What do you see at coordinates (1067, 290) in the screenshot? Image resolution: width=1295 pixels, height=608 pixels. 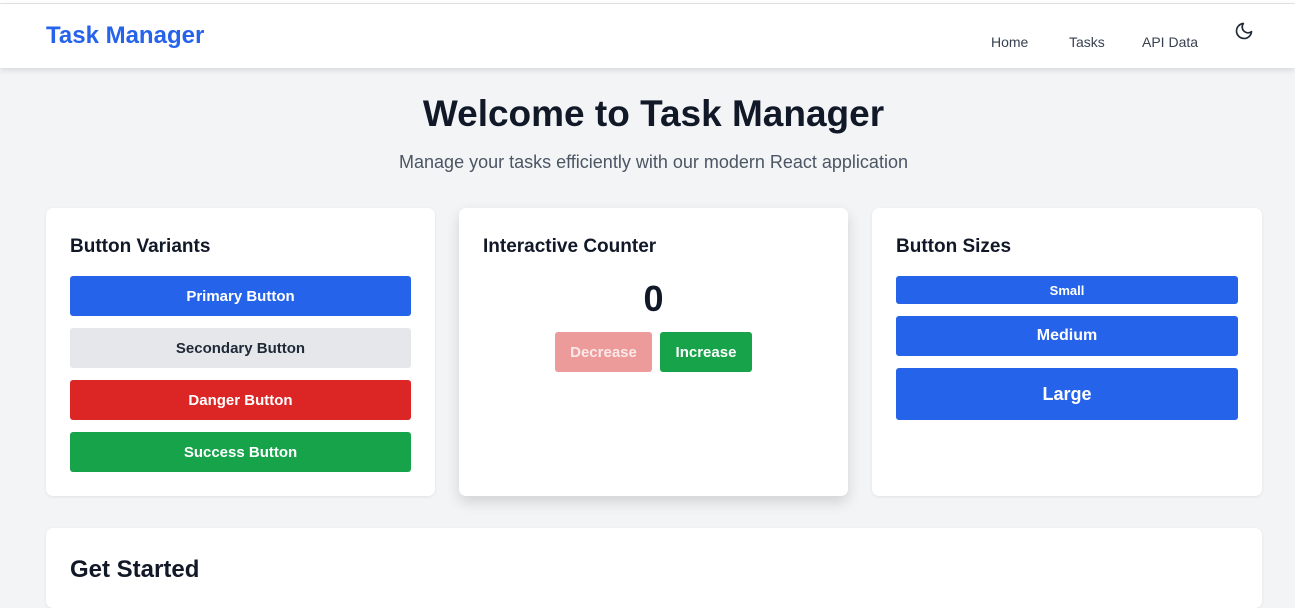 I see `small-button: Small` at bounding box center [1067, 290].